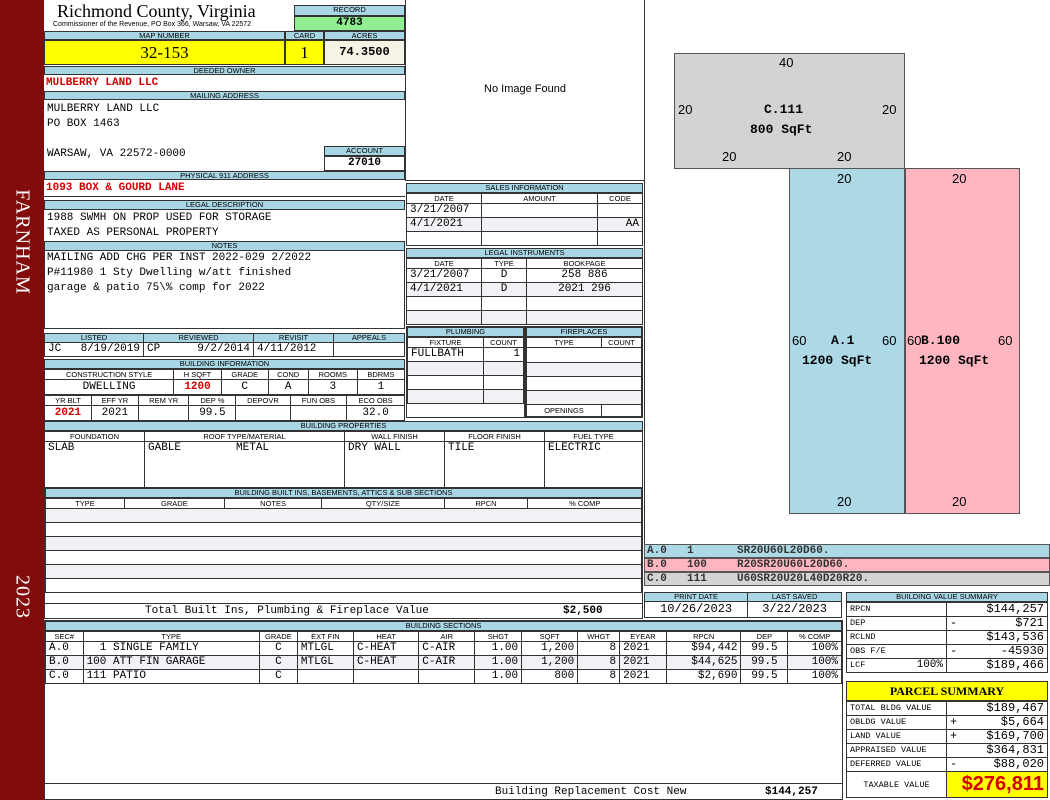 This screenshot has height=800, width=1050. Describe the element at coordinates (293, 349) in the screenshot. I see `revisit-date: 4/11/2012` at that location.